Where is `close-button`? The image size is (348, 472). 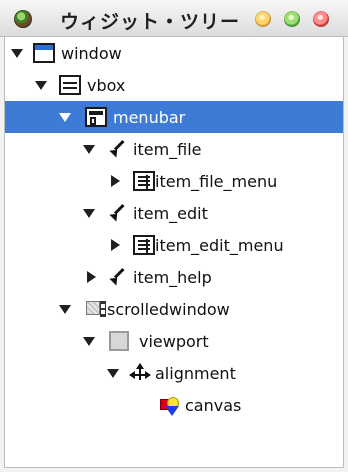 close-button is located at coordinates (321, 19).